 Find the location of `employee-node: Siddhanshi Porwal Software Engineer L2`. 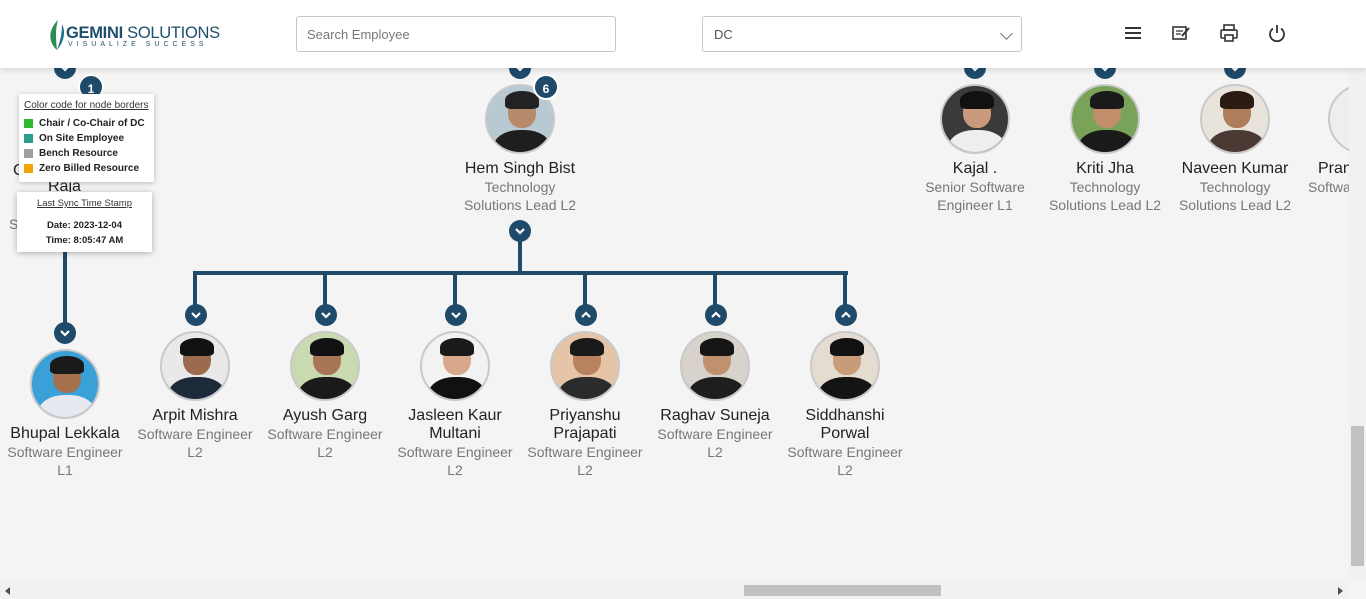

employee-node: Siddhanshi Porwal Software Engineer L2 is located at coordinates (845, 405).